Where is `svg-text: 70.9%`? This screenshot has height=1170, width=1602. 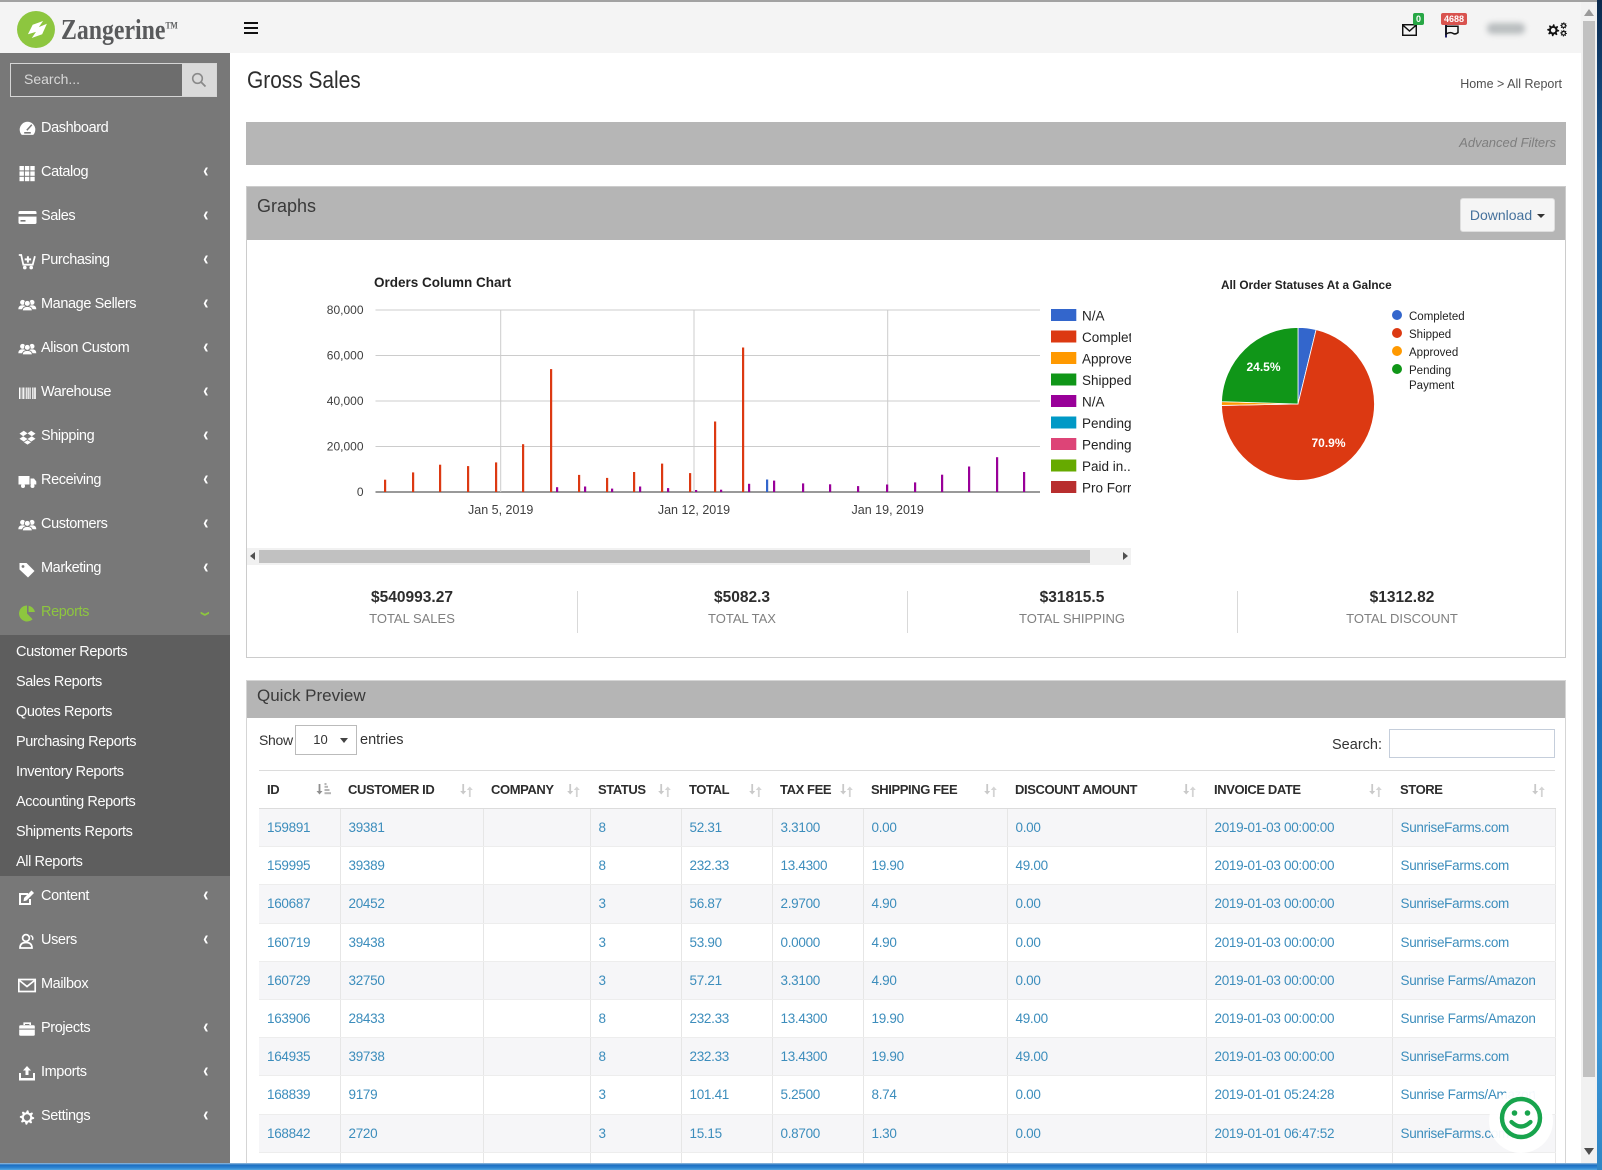
svg-text: 70.9% is located at coordinates (1328, 443).